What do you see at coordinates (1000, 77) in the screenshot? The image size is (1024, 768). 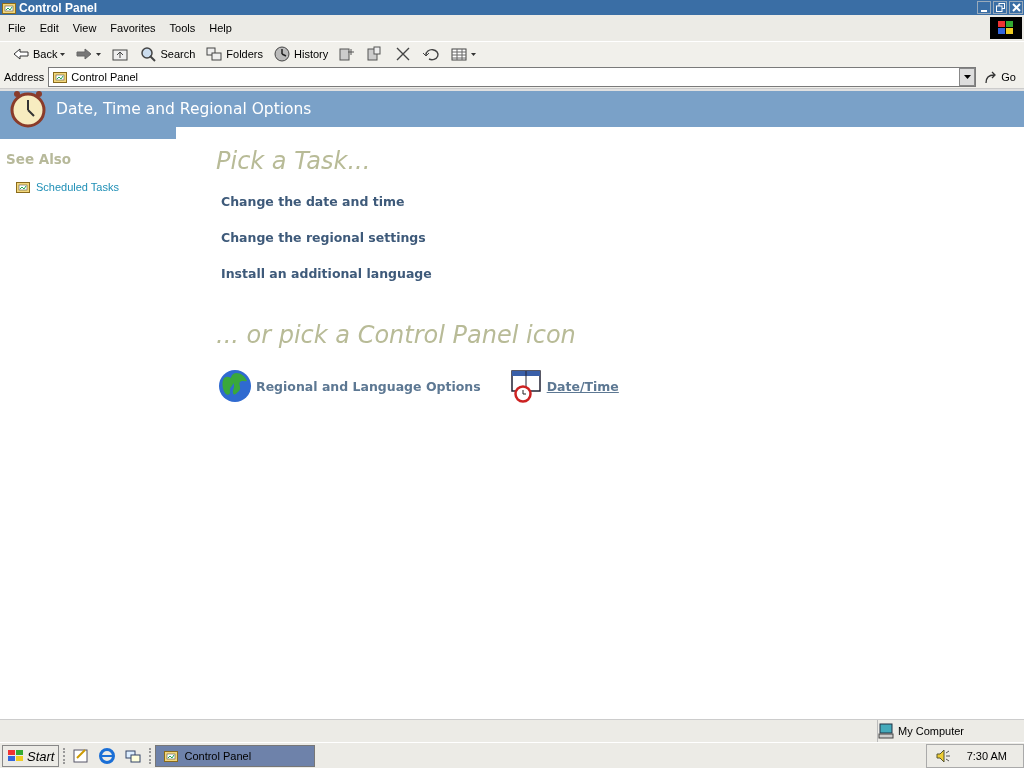 I see `go-button: Go` at bounding box center [1000, 77].